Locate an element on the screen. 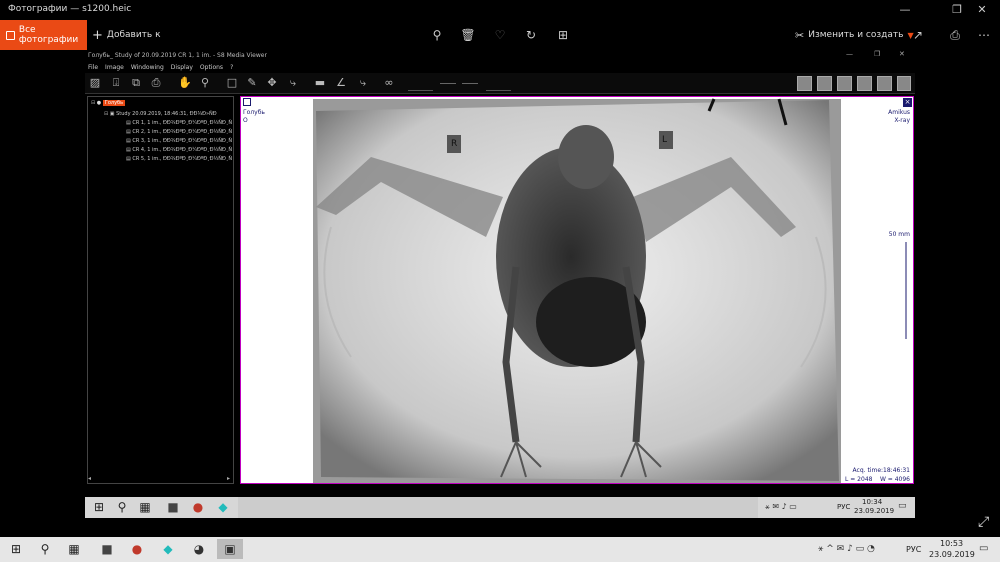  main-language: РУС is located at coordinates (913, 549).